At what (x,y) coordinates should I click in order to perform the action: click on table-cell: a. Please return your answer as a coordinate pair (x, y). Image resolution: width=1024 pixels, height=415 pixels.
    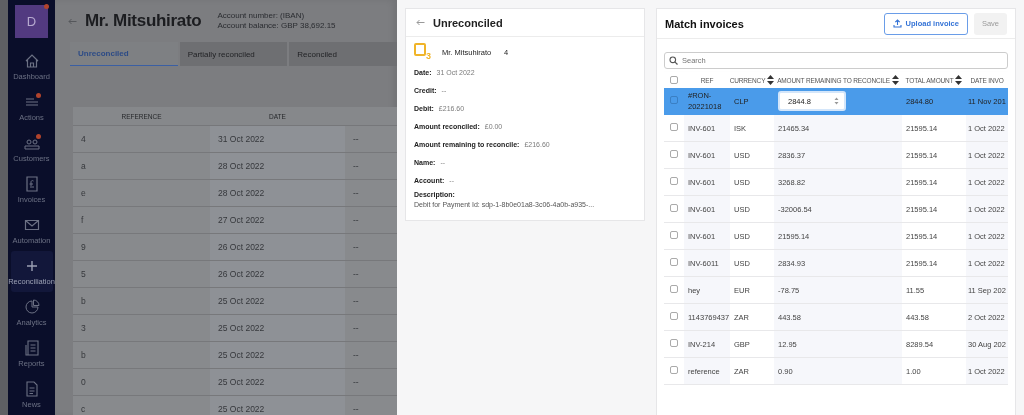
    Looking at the image, I should click on (141, 166).